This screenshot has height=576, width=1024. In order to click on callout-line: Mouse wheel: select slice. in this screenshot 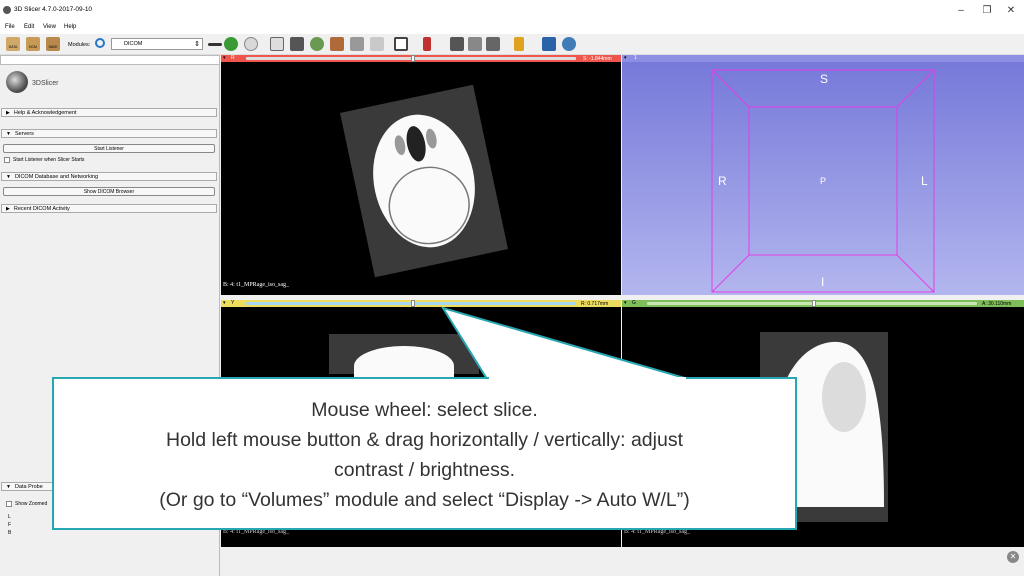, I will do `click(424, 410)`.